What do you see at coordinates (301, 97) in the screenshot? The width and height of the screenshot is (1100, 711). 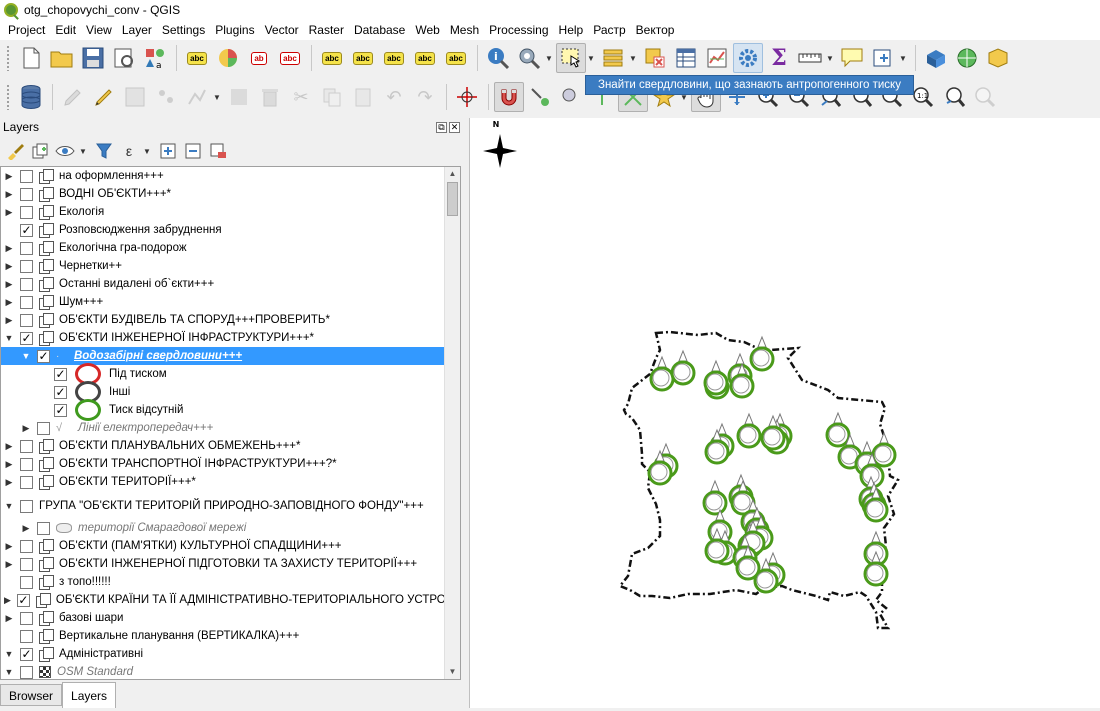 I see `cut-features-button: ✂` at bounding box center [301, 97].